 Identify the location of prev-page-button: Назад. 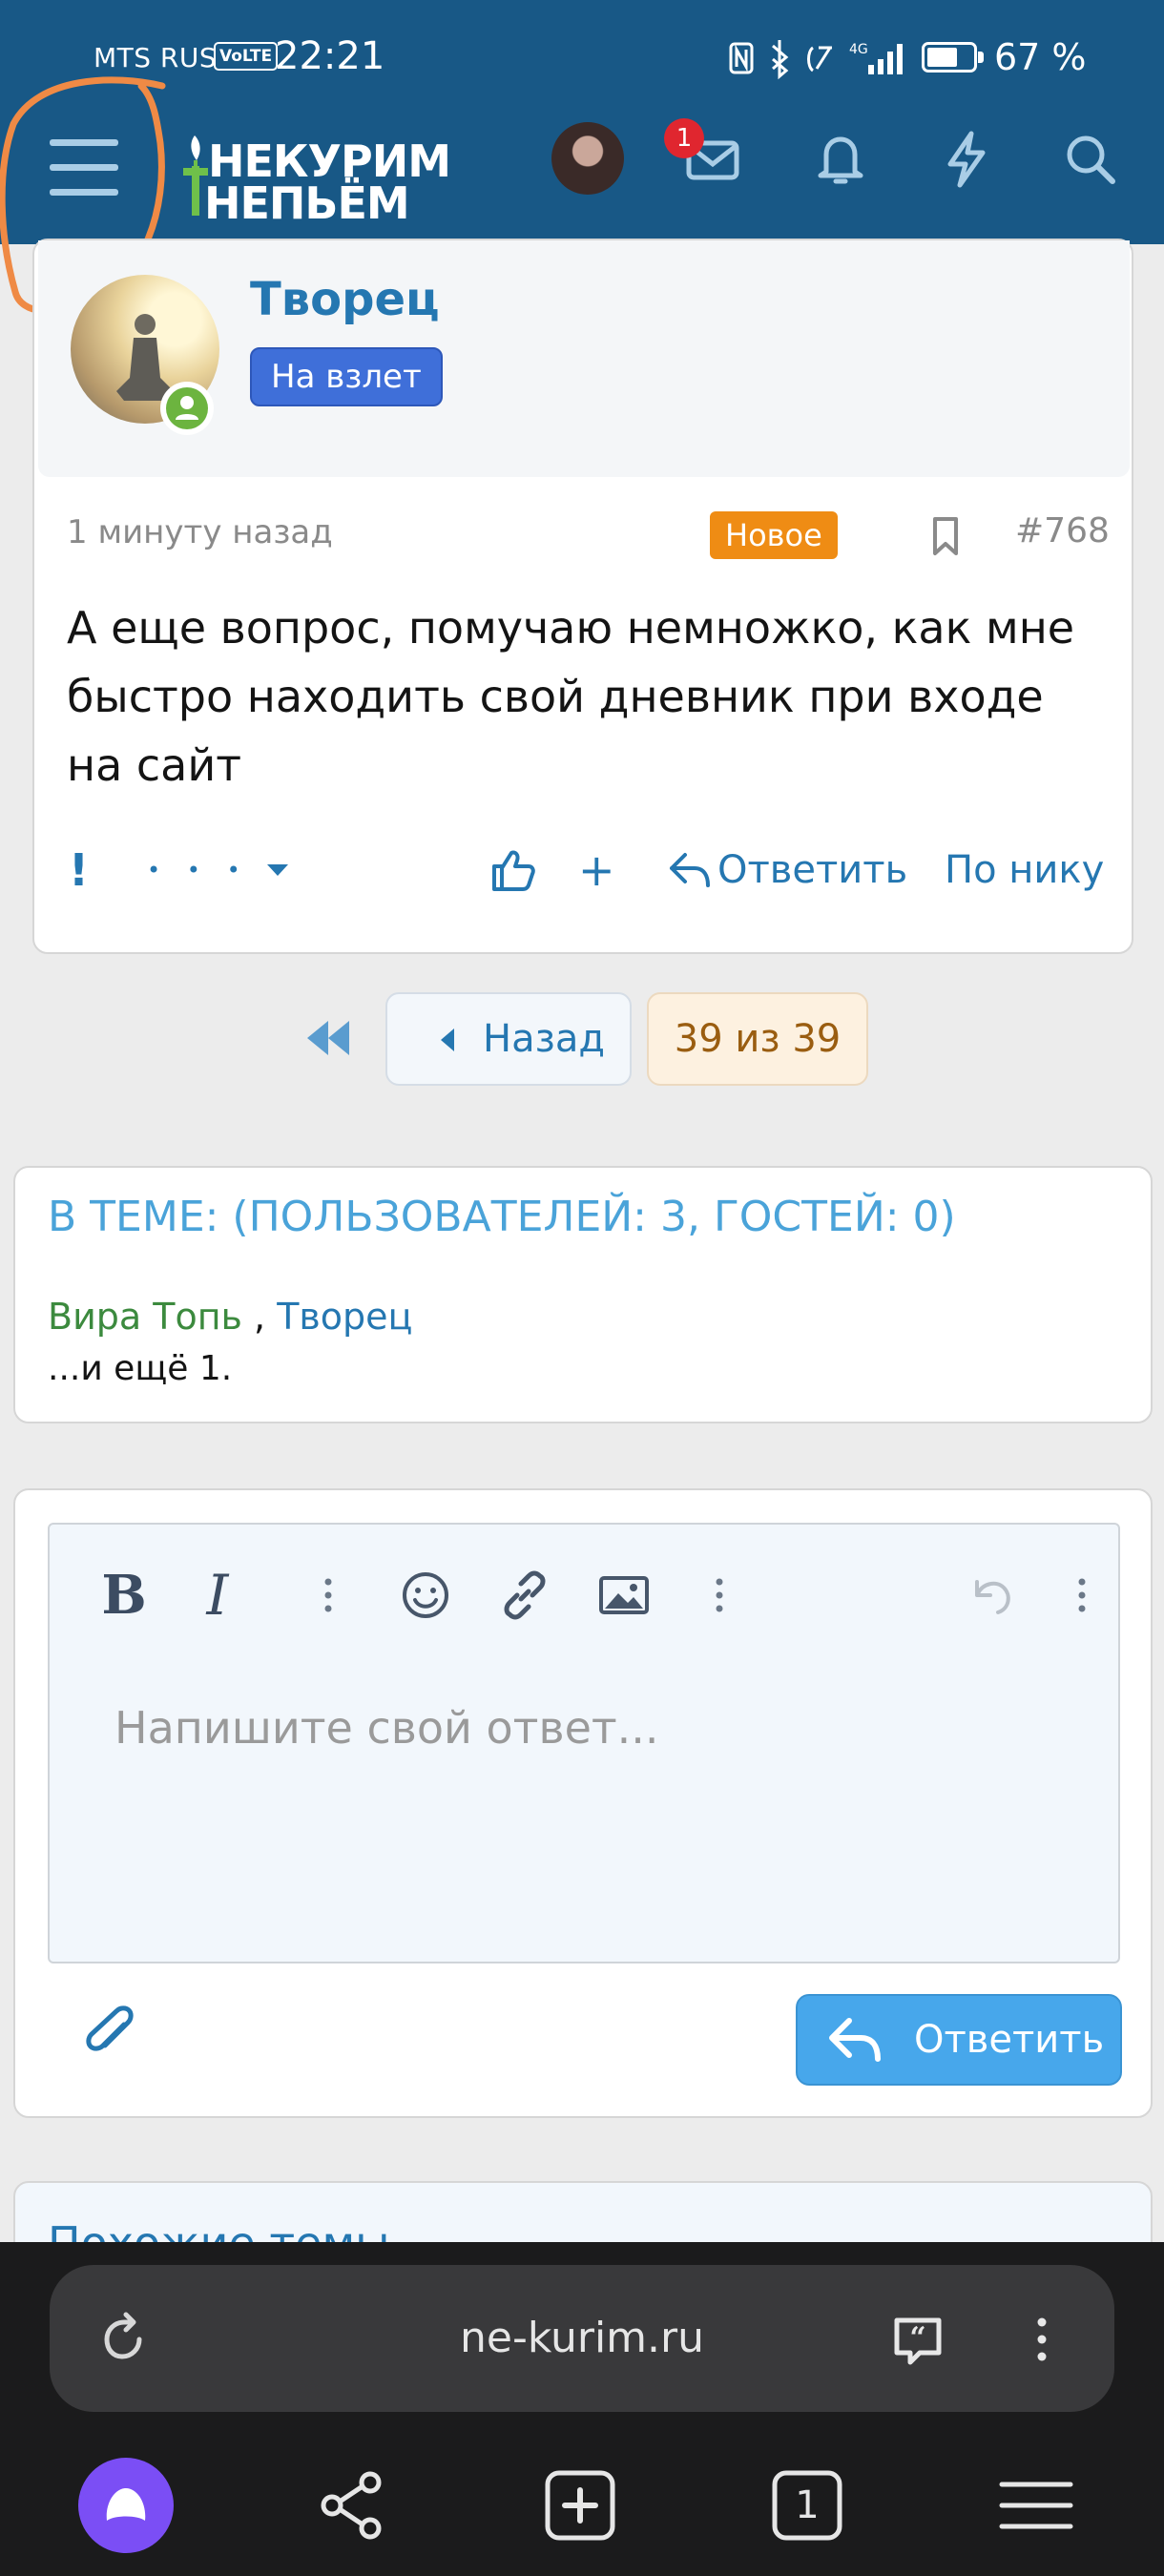
(509, 1039).